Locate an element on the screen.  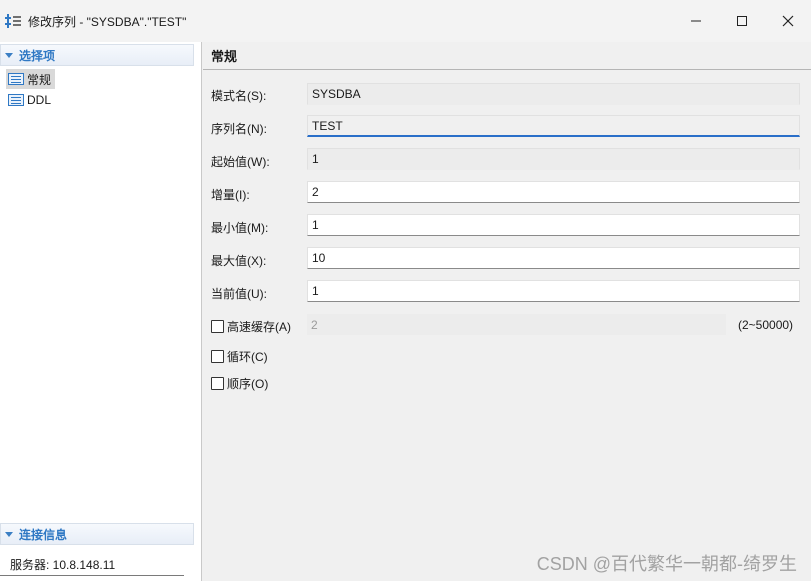
max-value-input: 10 is located at coordinates (553, 258).